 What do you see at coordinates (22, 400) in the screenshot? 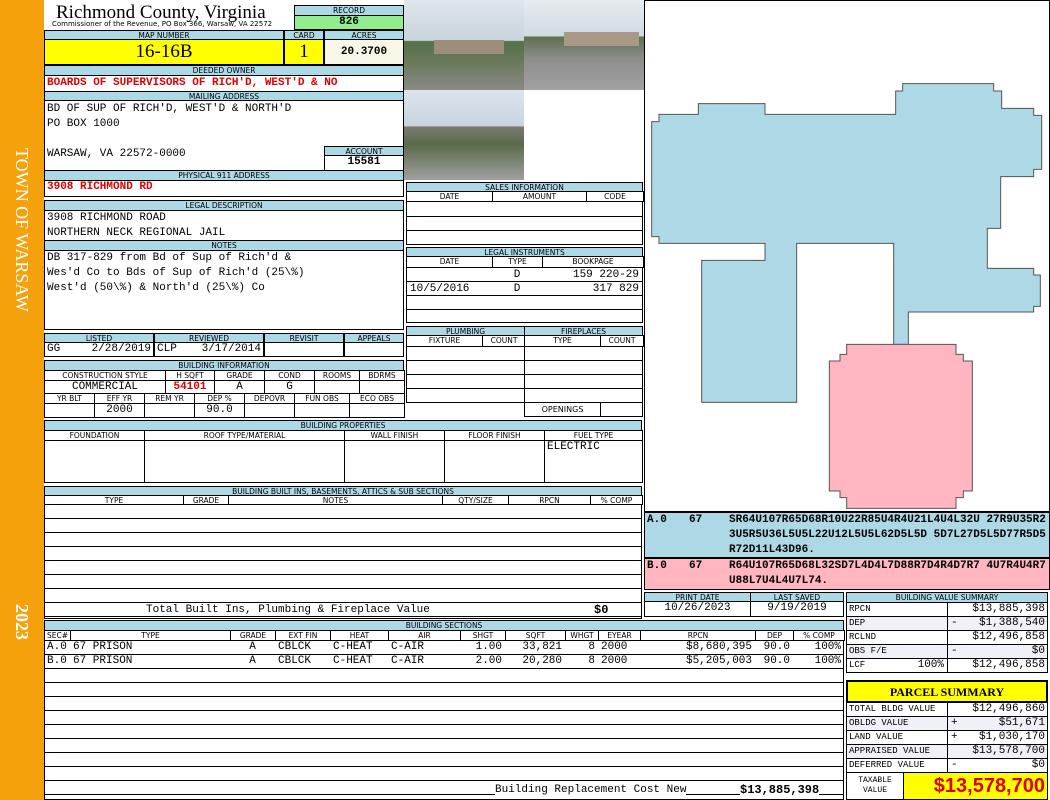
I see `sidebar: TOWN OF WARSAW 2023` at bounding box center [22, 400].